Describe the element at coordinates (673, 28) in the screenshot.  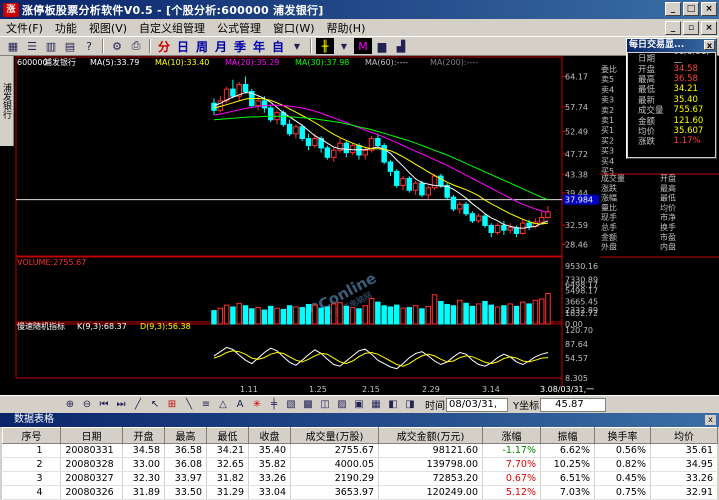
I see `mdi-minimize-icon: _` at that location.